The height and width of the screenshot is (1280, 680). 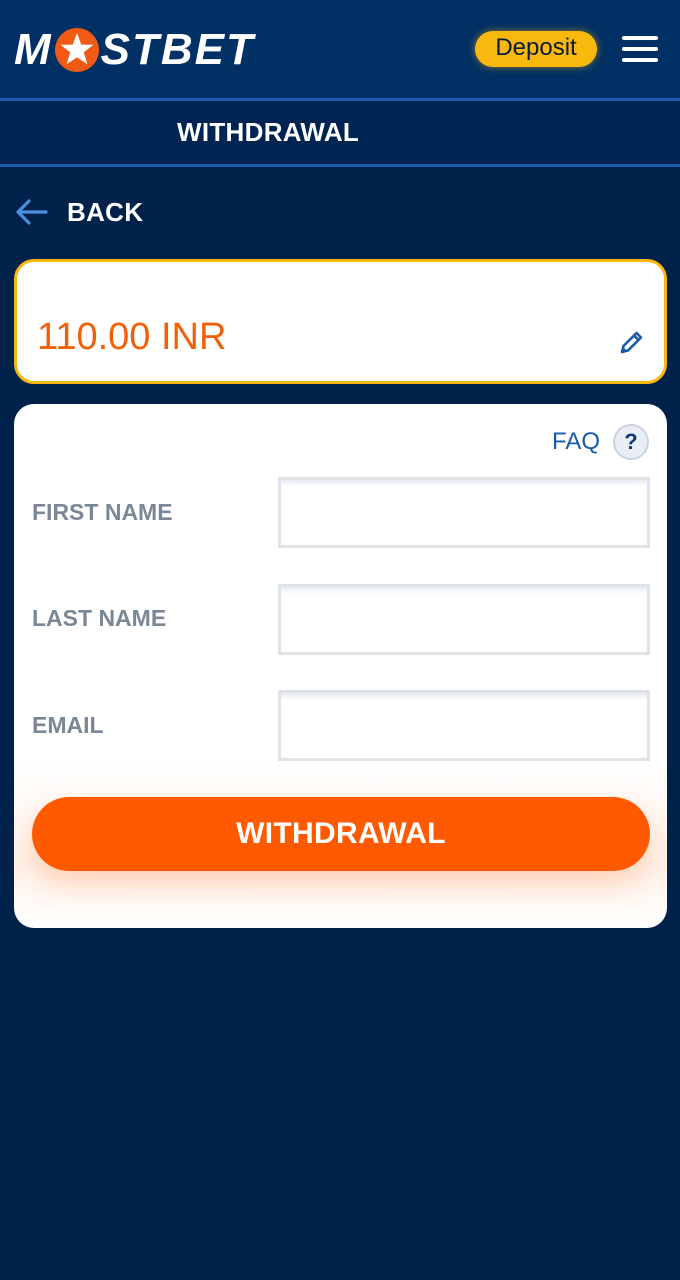 I want to click on last-name-input, so click(x=464, y=619).